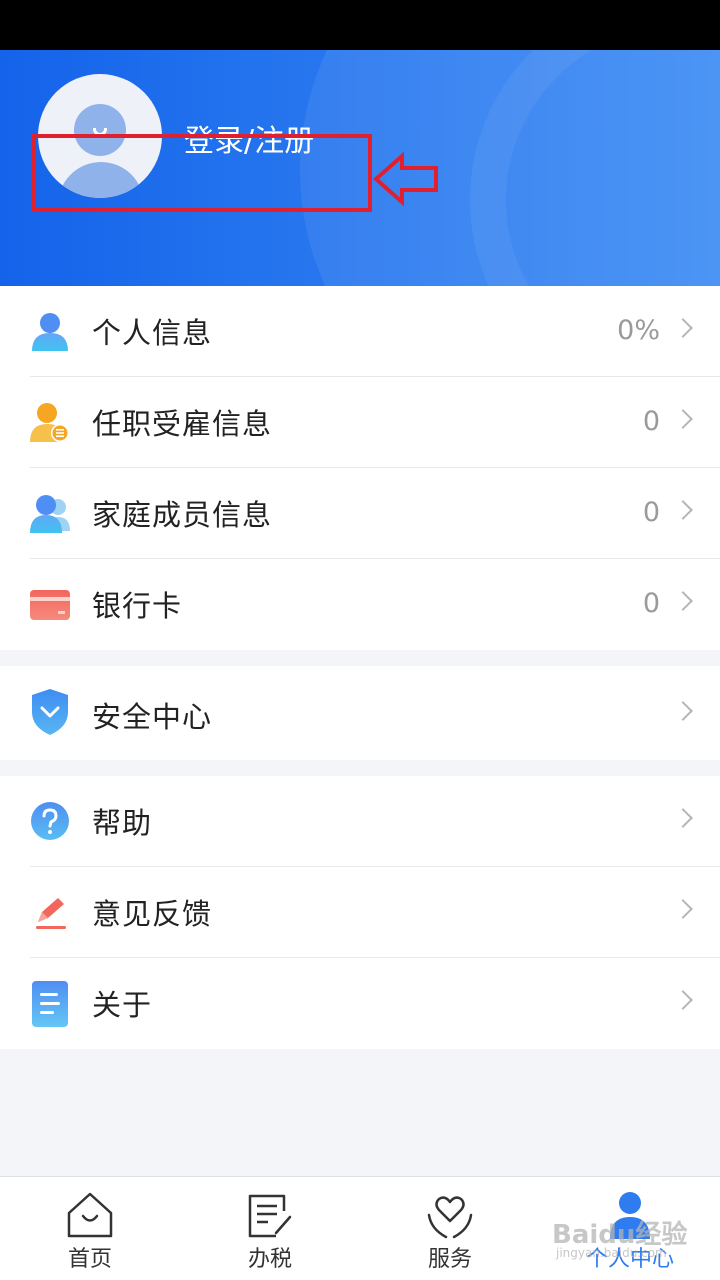 Image resolution: width=720 pixels, height=1280 pixels. Describe the element at coordinates (449, 1259) in the screenshot. I see `tab-label: 服务` at that location.